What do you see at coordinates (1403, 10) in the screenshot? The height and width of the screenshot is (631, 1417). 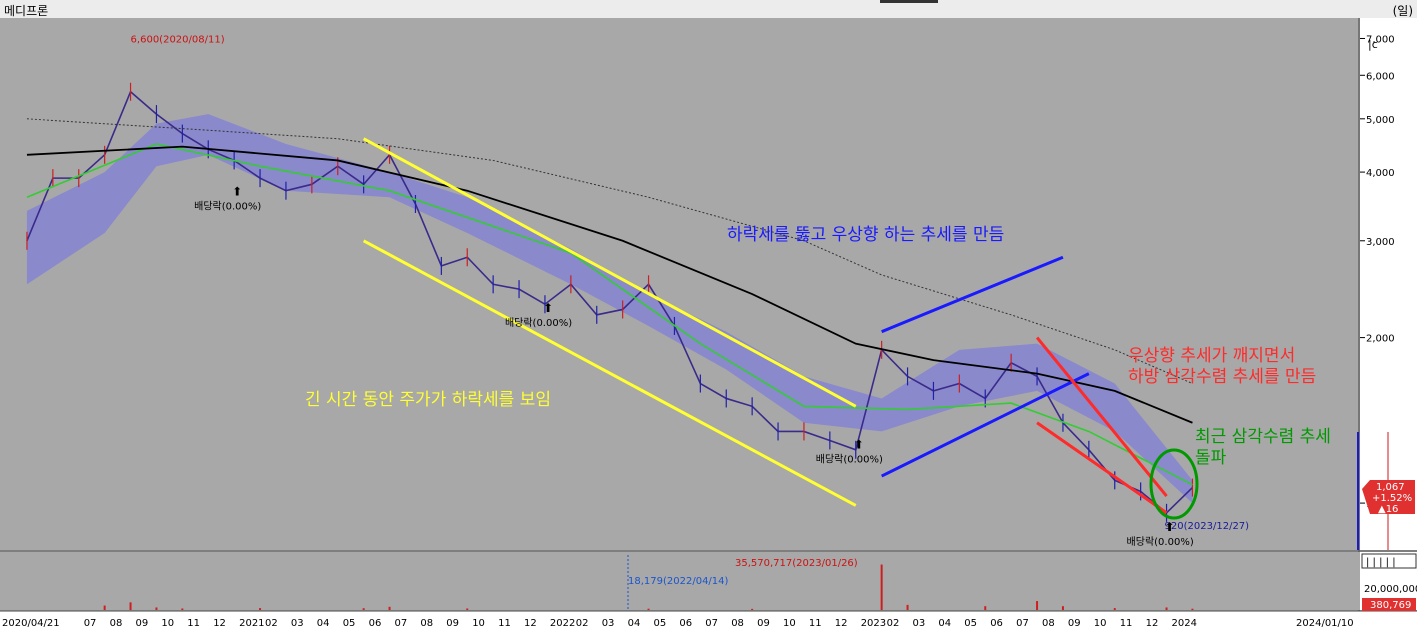 I see `period-label: (일)` at bounding box center [1403, 10].